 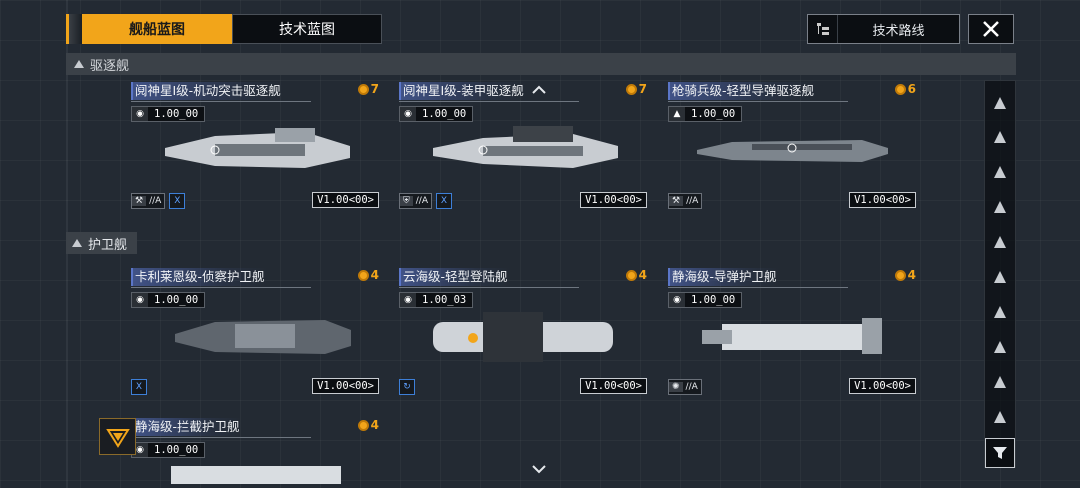 I want to click on filter-class-5-icon, so click(x=1000, y=242).